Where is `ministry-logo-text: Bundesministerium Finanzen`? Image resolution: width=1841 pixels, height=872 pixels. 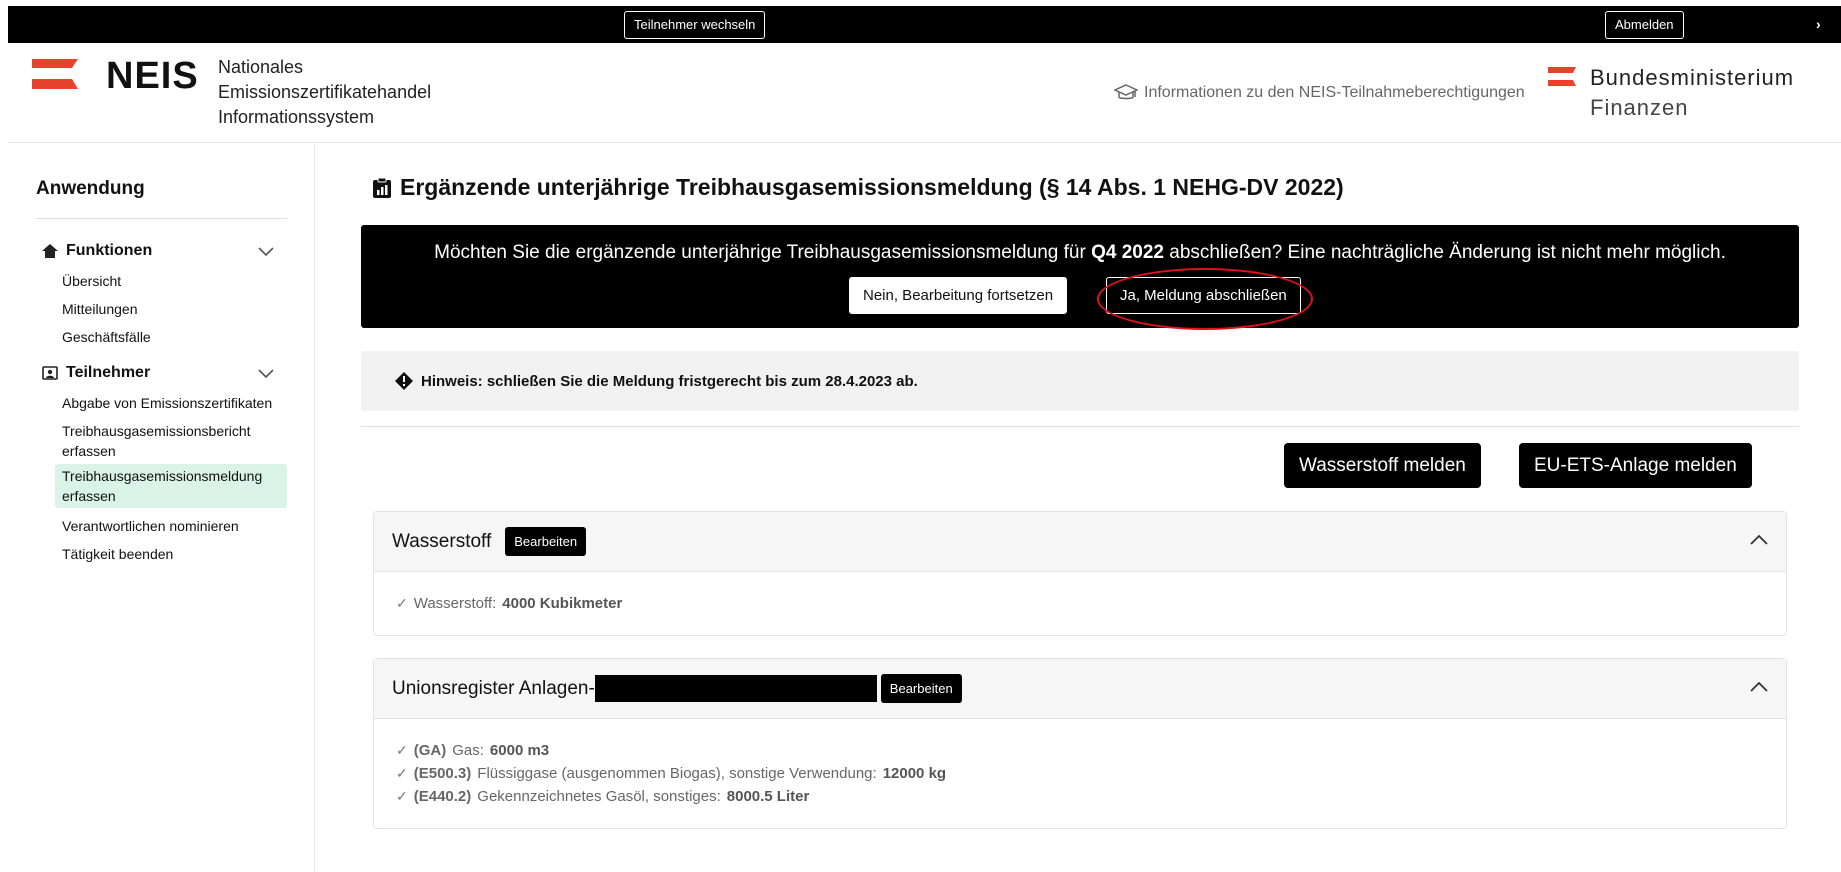 ministry-logo-text: Bundesministerium Finanzen is located at coordinates (1692, 93).